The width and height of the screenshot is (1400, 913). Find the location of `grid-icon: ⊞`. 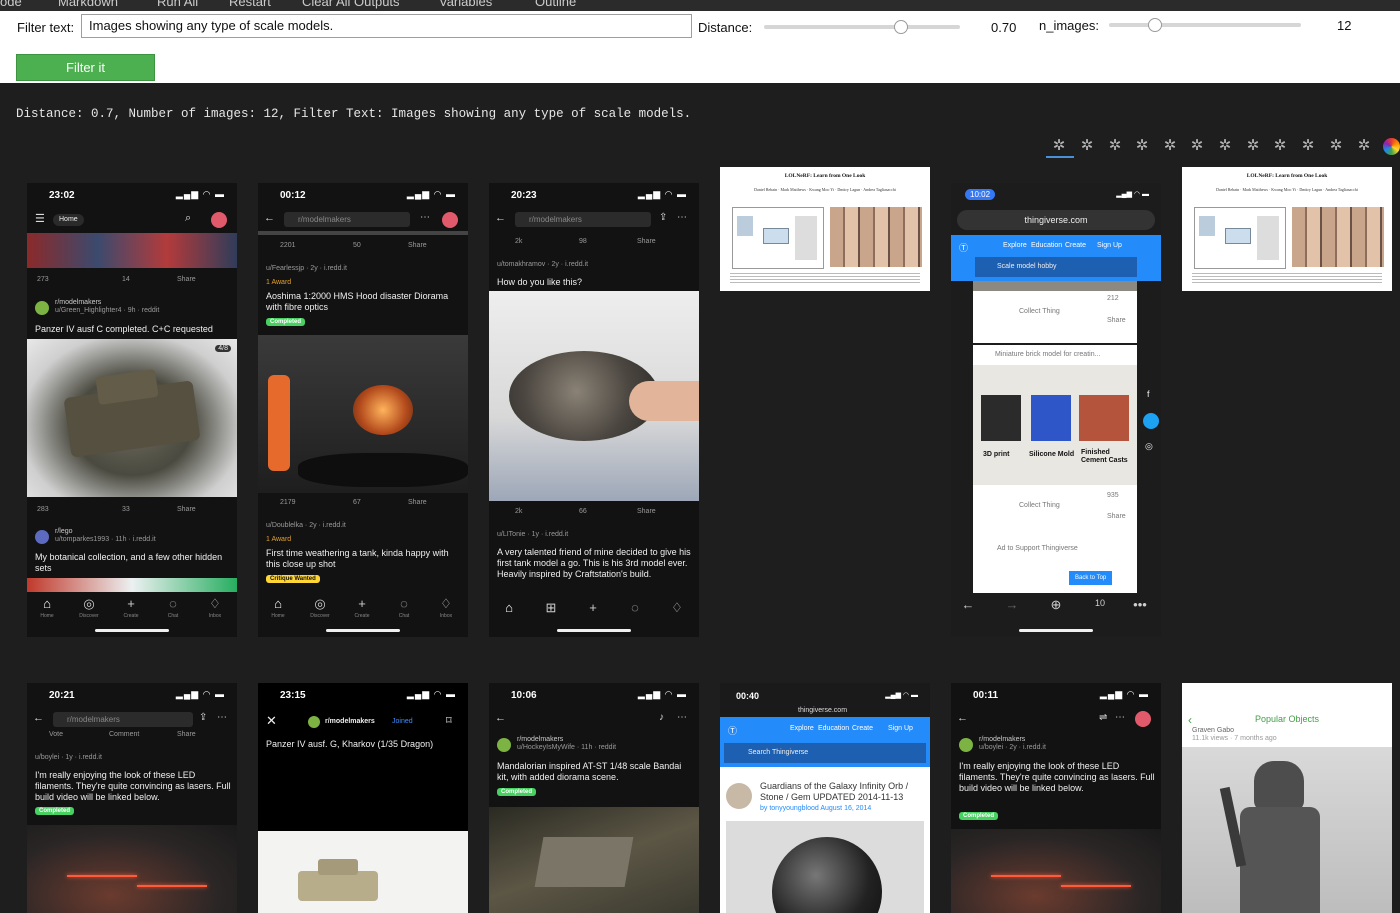

grid-icon: ⊞ is located at coordinates (551, 608).